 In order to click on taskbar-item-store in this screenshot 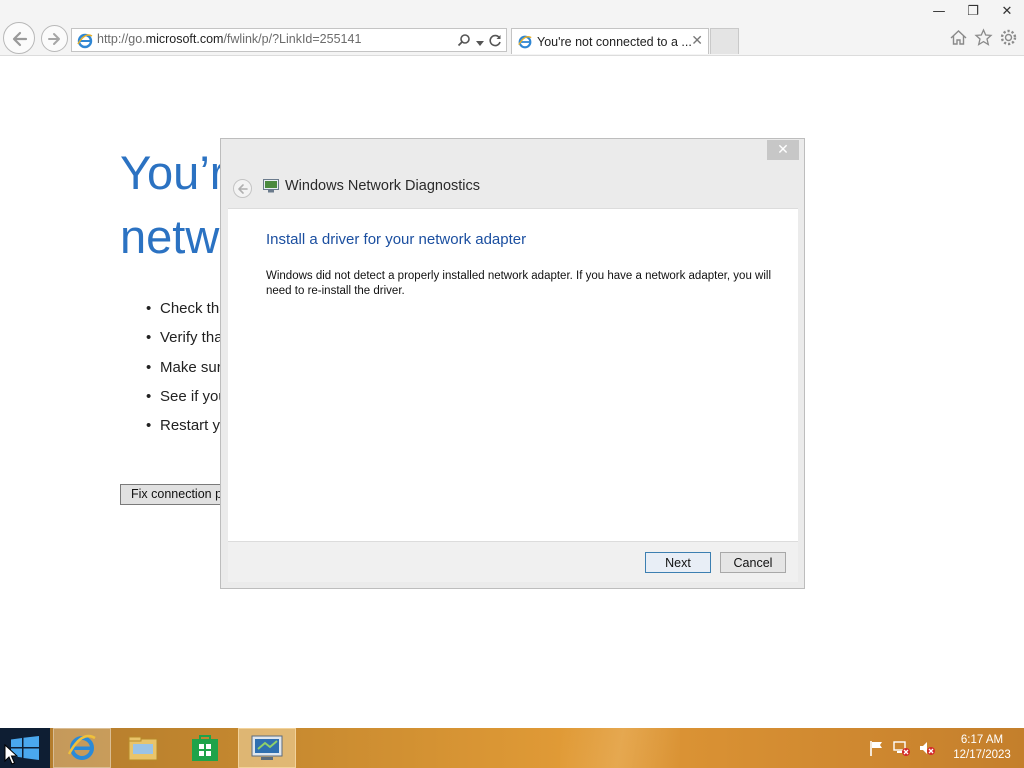, I will do `click(205, 748)`.